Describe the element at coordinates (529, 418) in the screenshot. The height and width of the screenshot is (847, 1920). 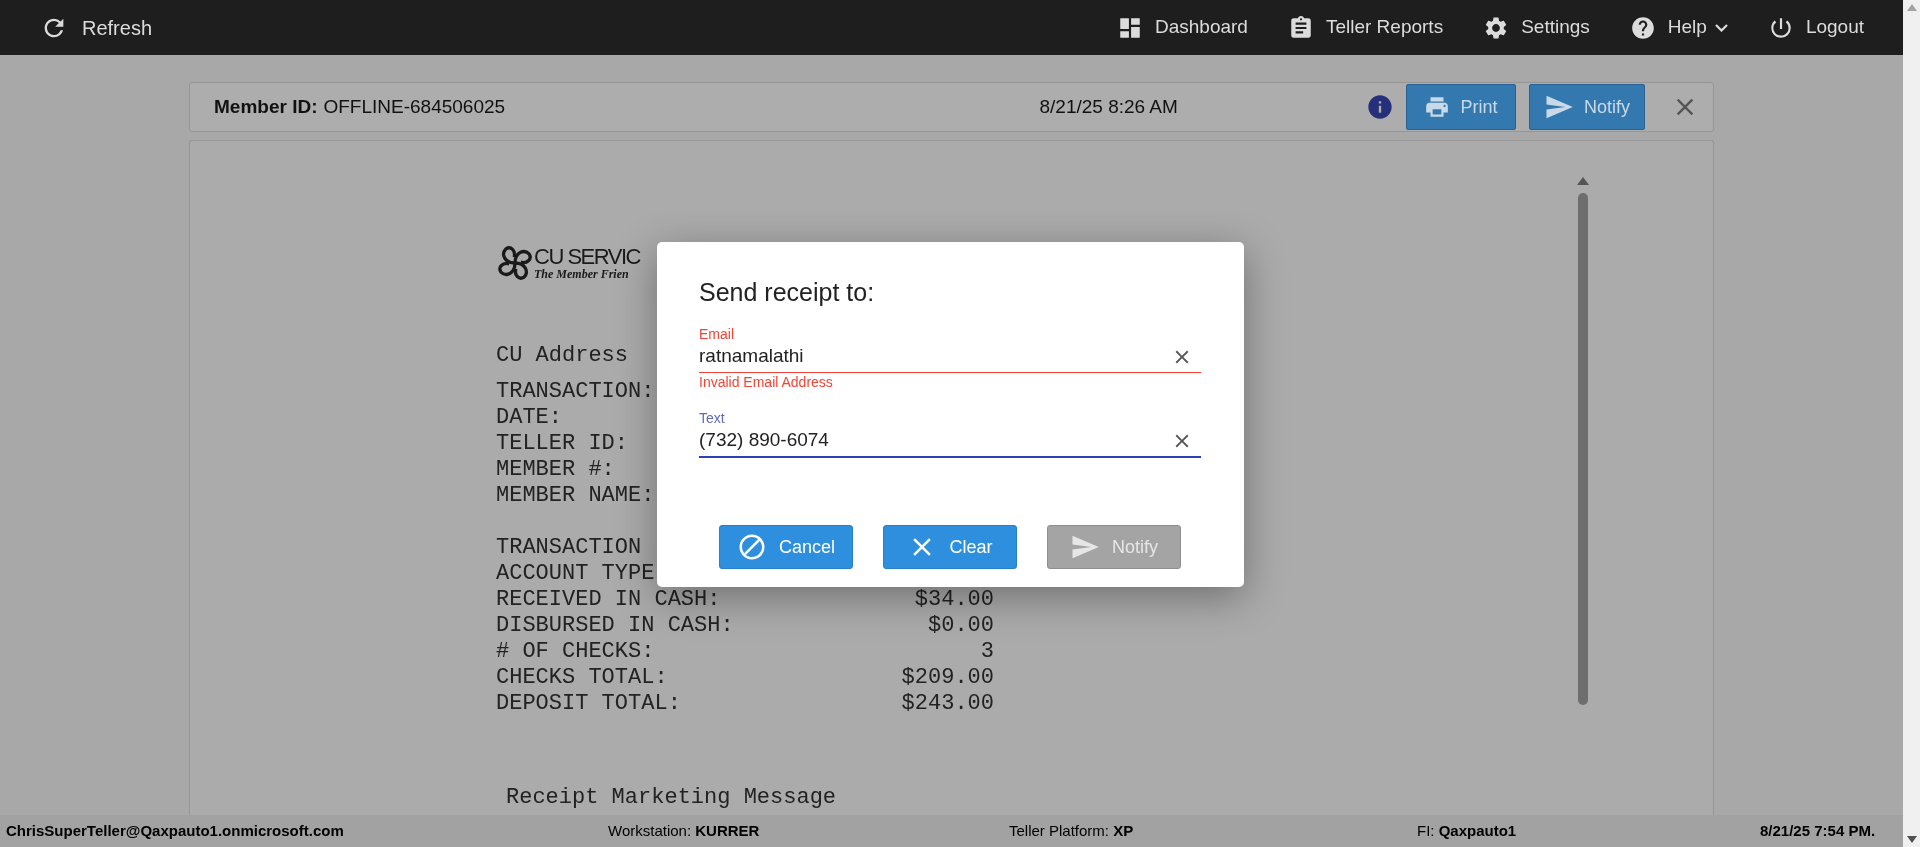
I see `receipt-label: DATE:` at that location.